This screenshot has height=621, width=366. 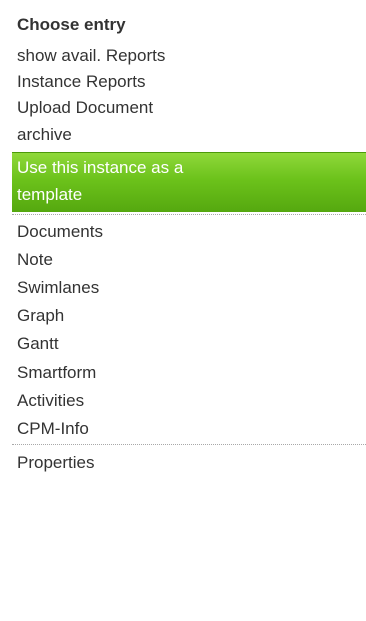 I want to click on menu-item-instance-reports: Instance Reports, so click(x=189, y=81).